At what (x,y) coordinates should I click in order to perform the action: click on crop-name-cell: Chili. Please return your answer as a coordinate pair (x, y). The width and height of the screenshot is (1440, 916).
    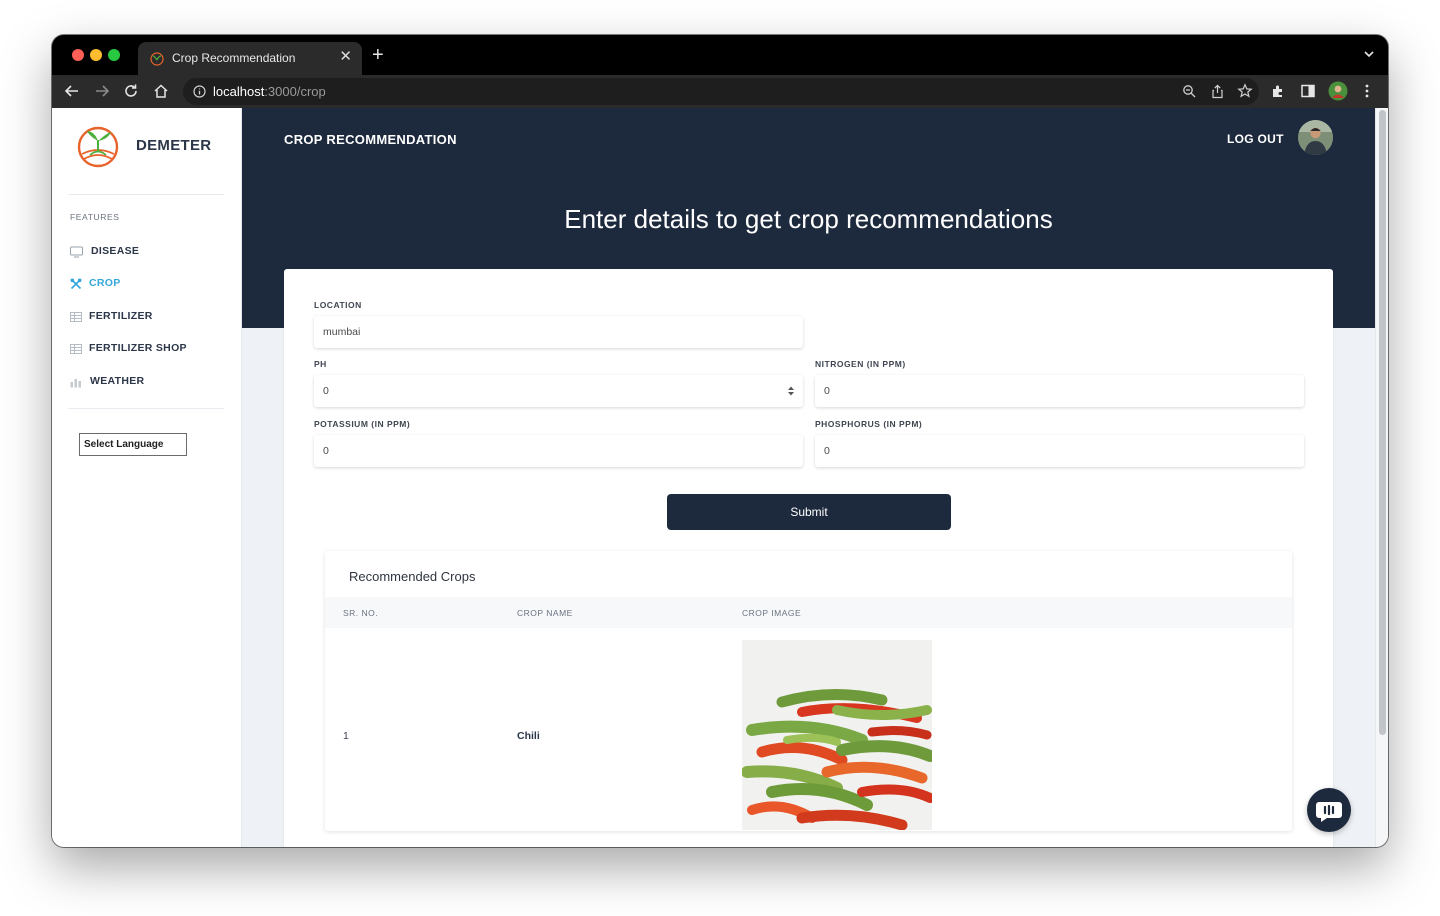
    Looking at the image, I should click on (528, 736).